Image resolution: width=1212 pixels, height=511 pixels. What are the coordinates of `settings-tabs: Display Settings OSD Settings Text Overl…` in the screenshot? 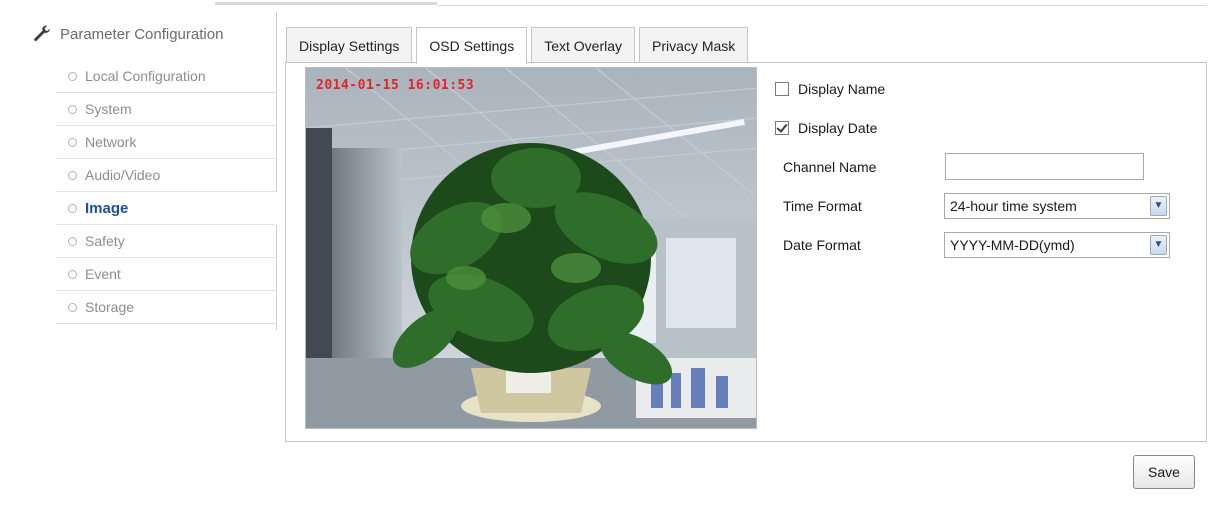 It's located at (519, 45).